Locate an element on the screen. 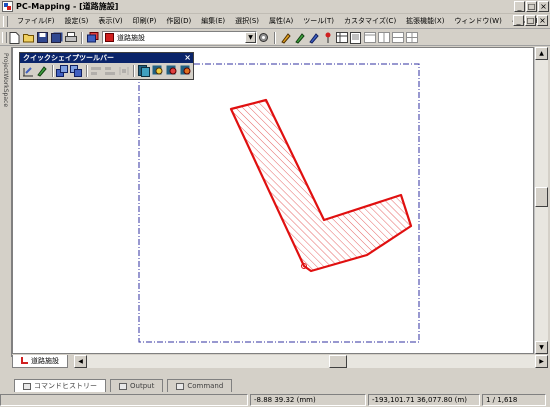 The width and height of the screenshot is (550, 407). print-icon is located at coordinates (70, 37).